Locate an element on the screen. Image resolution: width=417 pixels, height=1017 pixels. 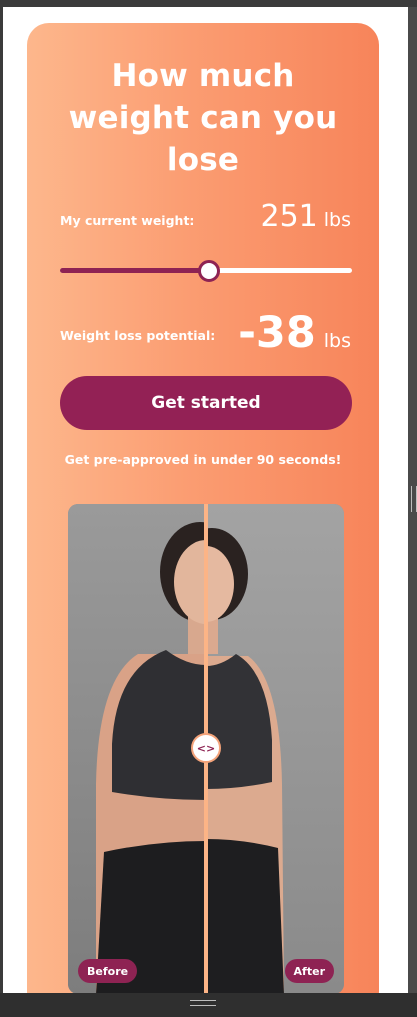
after-label: After is located at coordinates (309, 971).